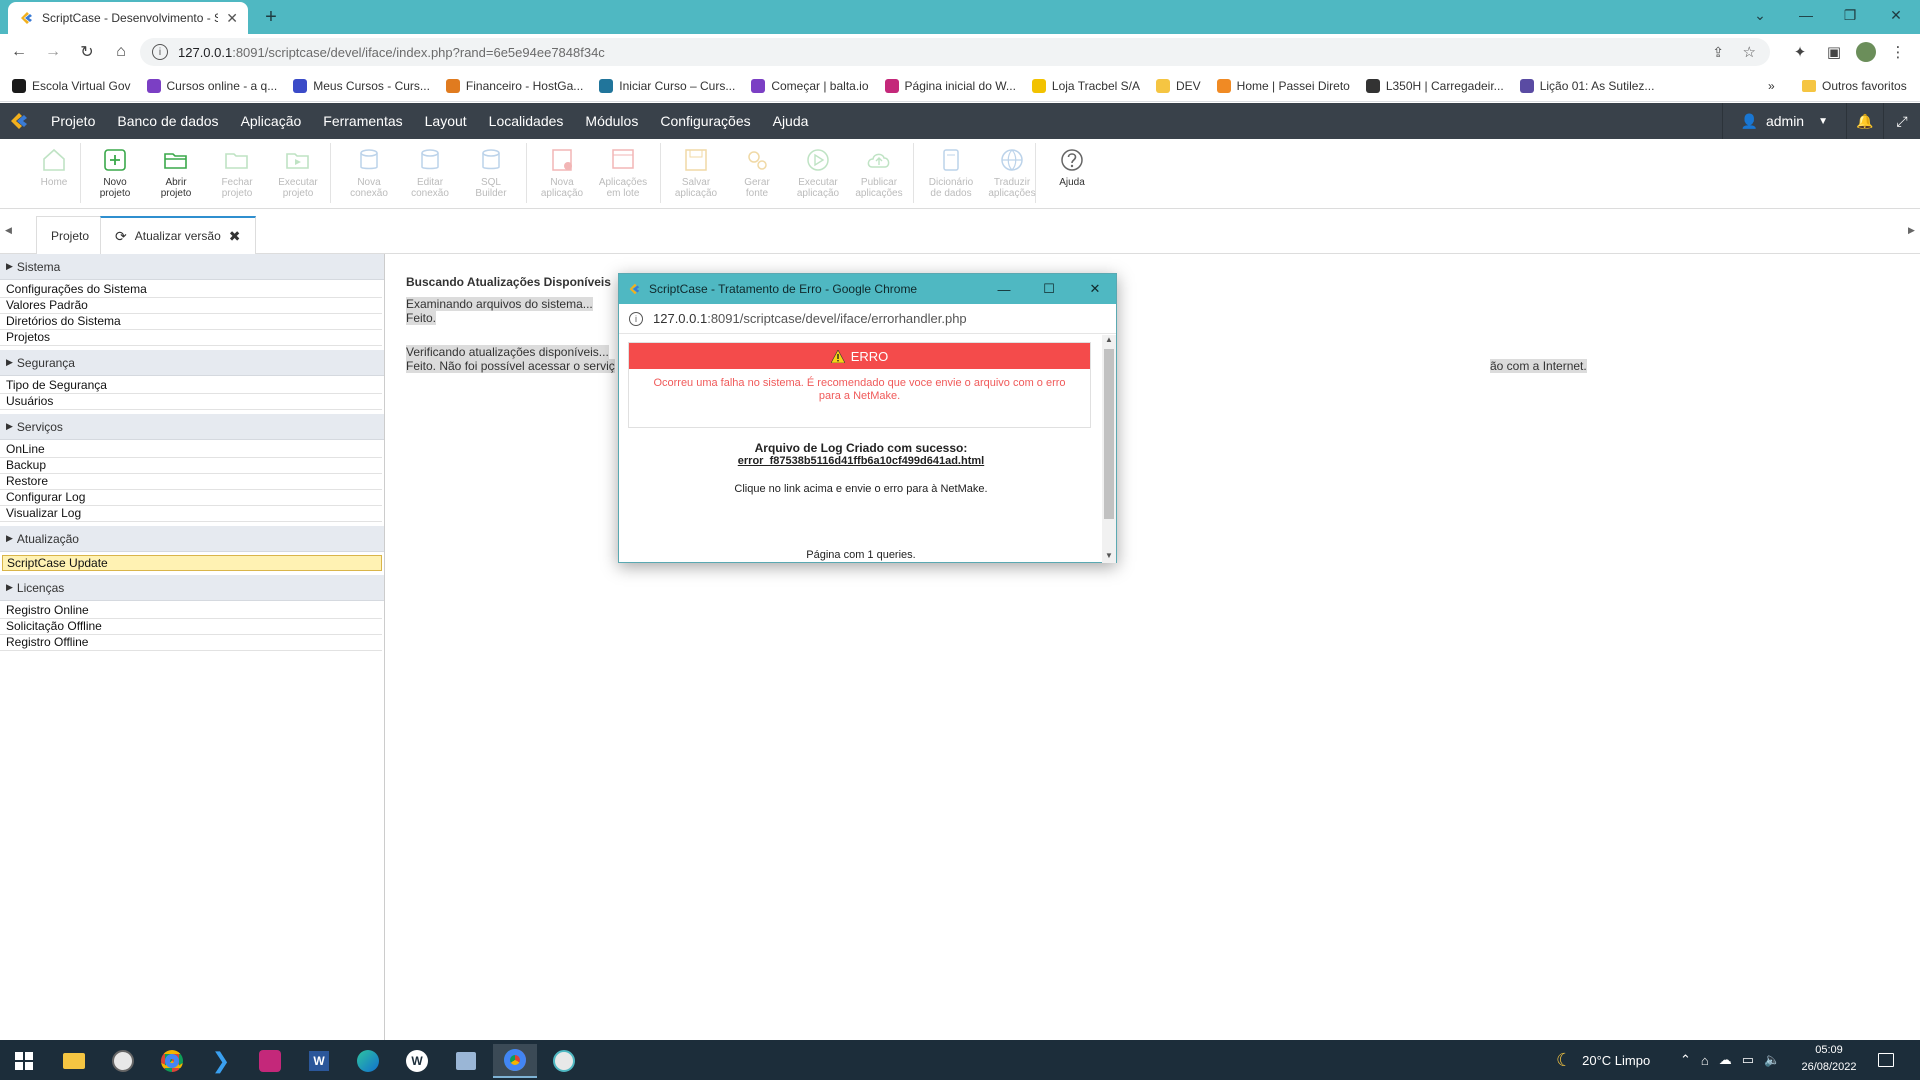 This screenshot has height=1080, width=1920. I want to click on forward-button: →, so click(53, 52).